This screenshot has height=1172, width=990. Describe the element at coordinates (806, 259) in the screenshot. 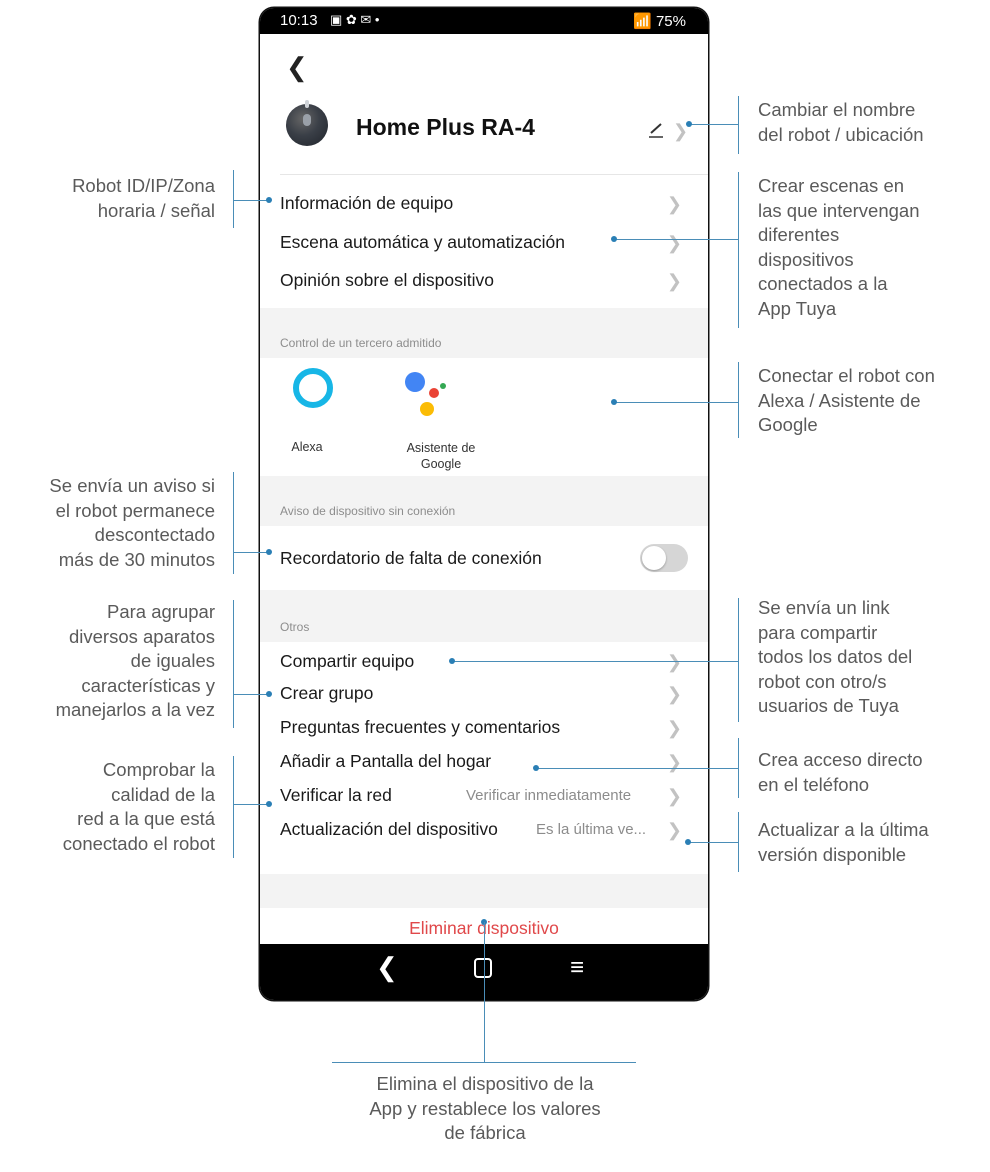

I see `callout-line: dispositivos` at that location.